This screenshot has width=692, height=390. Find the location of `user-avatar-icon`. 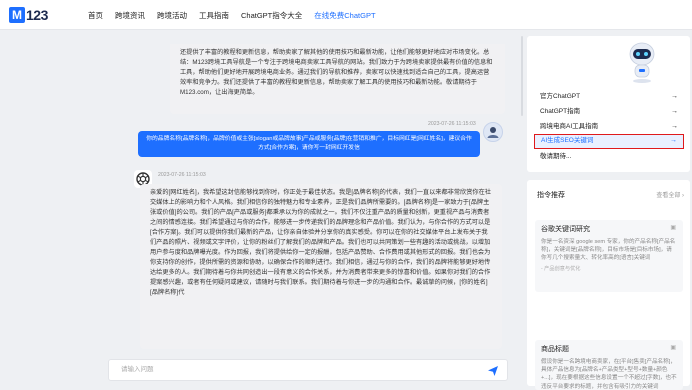

user-avatar-icon is located at coordinates (493, 132).